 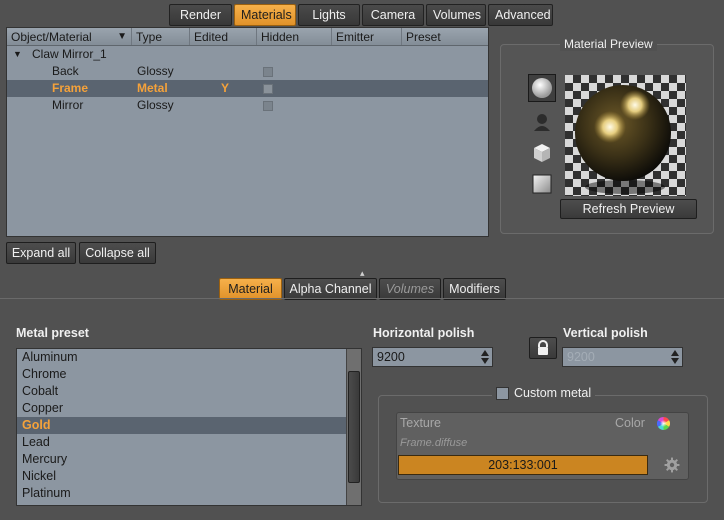 I want to click on tab-materials: Materials, so click(x=265, y=15).